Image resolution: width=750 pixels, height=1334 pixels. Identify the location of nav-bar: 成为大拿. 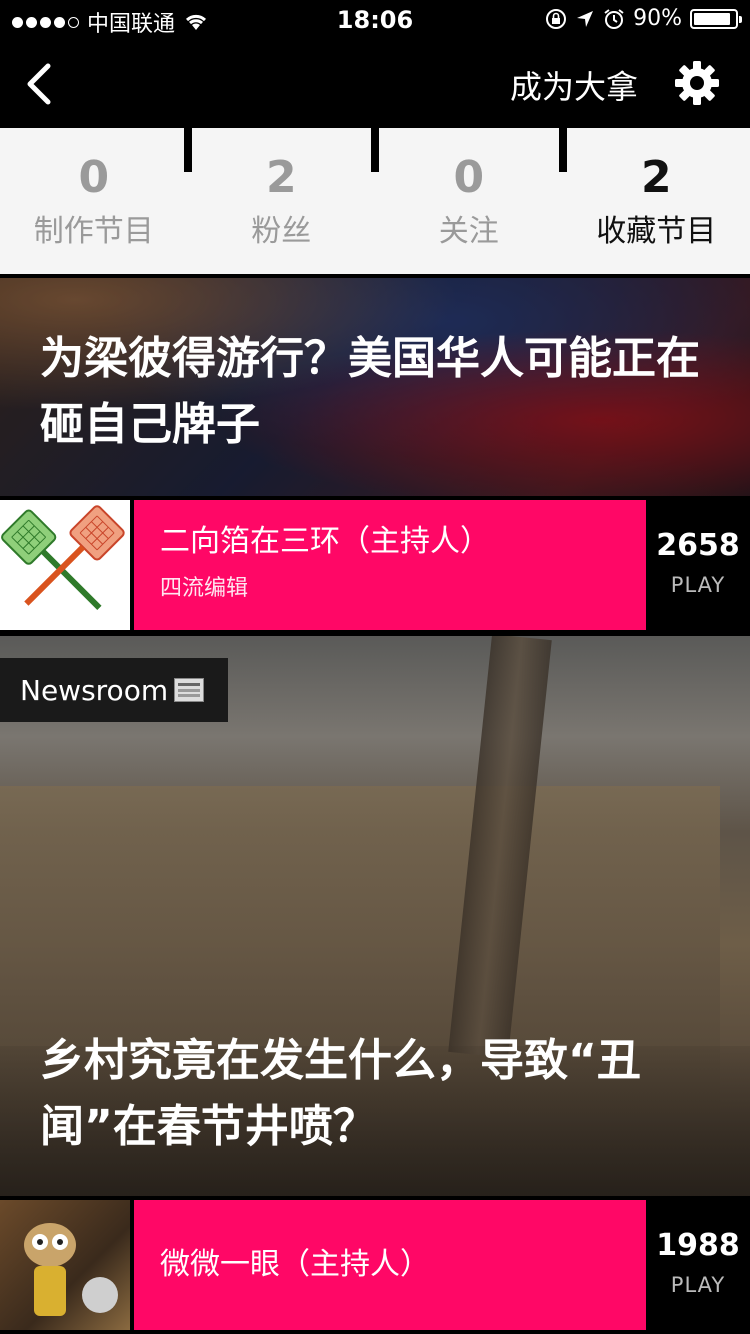
(375, 84).